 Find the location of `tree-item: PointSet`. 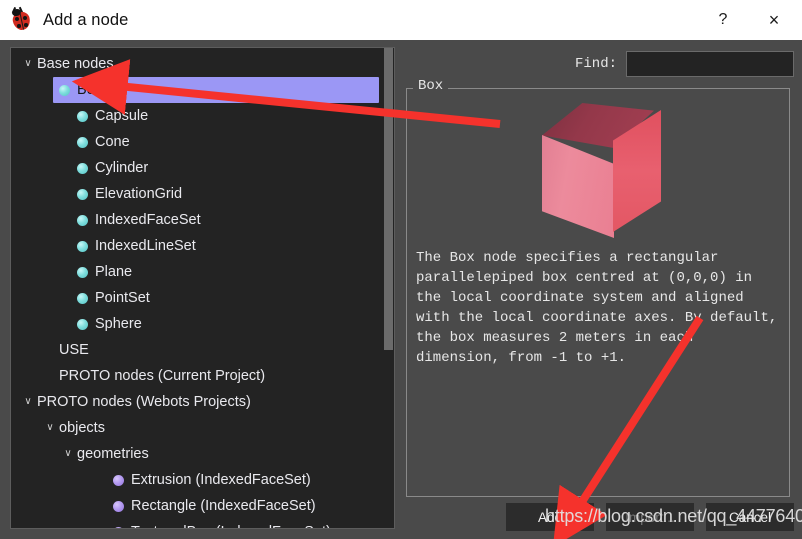

tree-item: PointSet is located at coordinates (198, 298).